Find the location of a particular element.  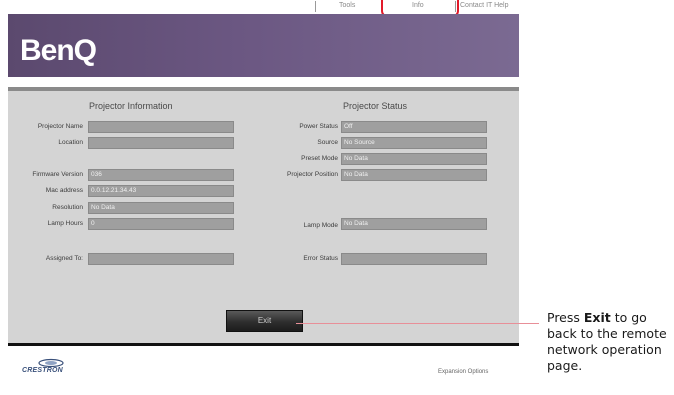

callout-prefix: Press is located at coordinates (565, 317).